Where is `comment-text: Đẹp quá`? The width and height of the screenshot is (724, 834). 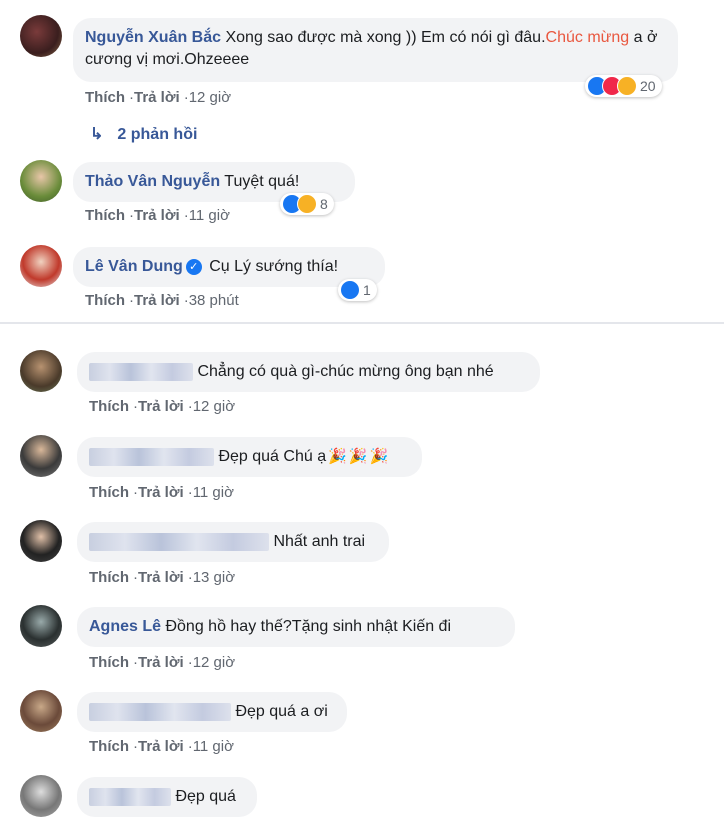 comment-text: Đẹp quá is located at coordinates (205, 796).